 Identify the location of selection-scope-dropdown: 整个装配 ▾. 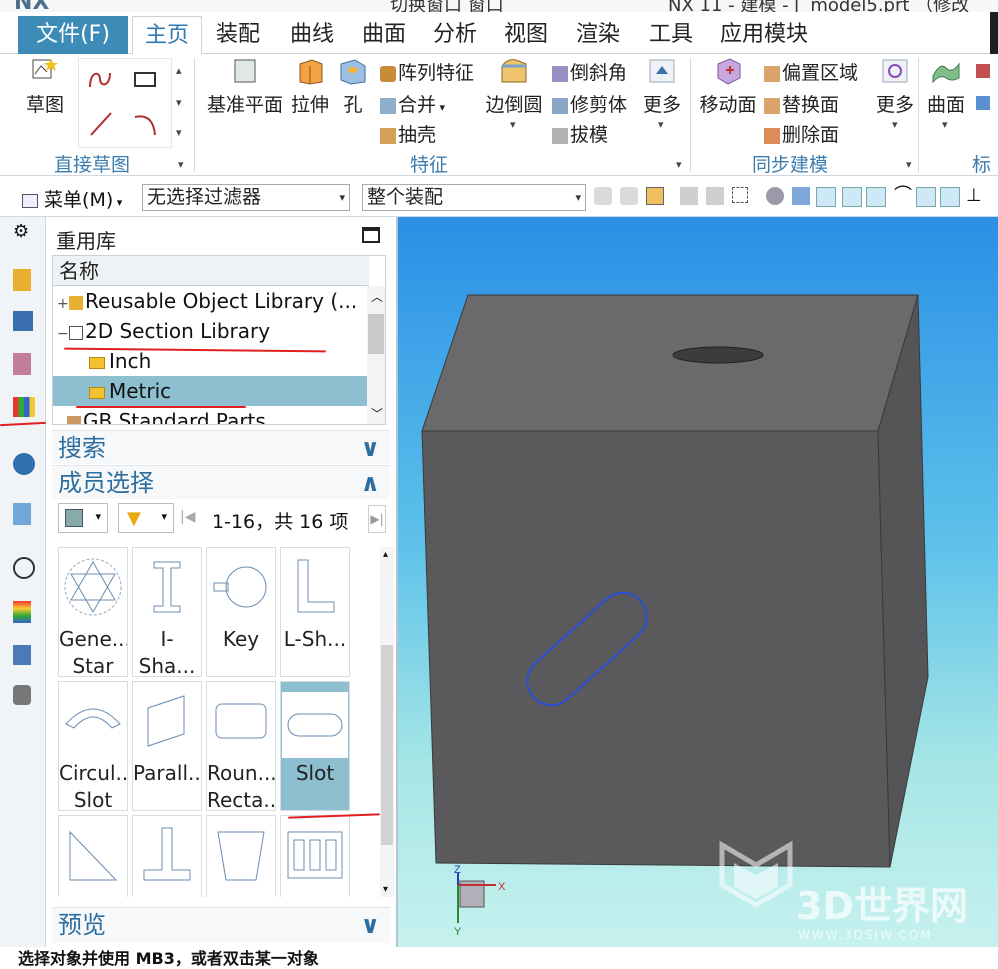
(474, 197).